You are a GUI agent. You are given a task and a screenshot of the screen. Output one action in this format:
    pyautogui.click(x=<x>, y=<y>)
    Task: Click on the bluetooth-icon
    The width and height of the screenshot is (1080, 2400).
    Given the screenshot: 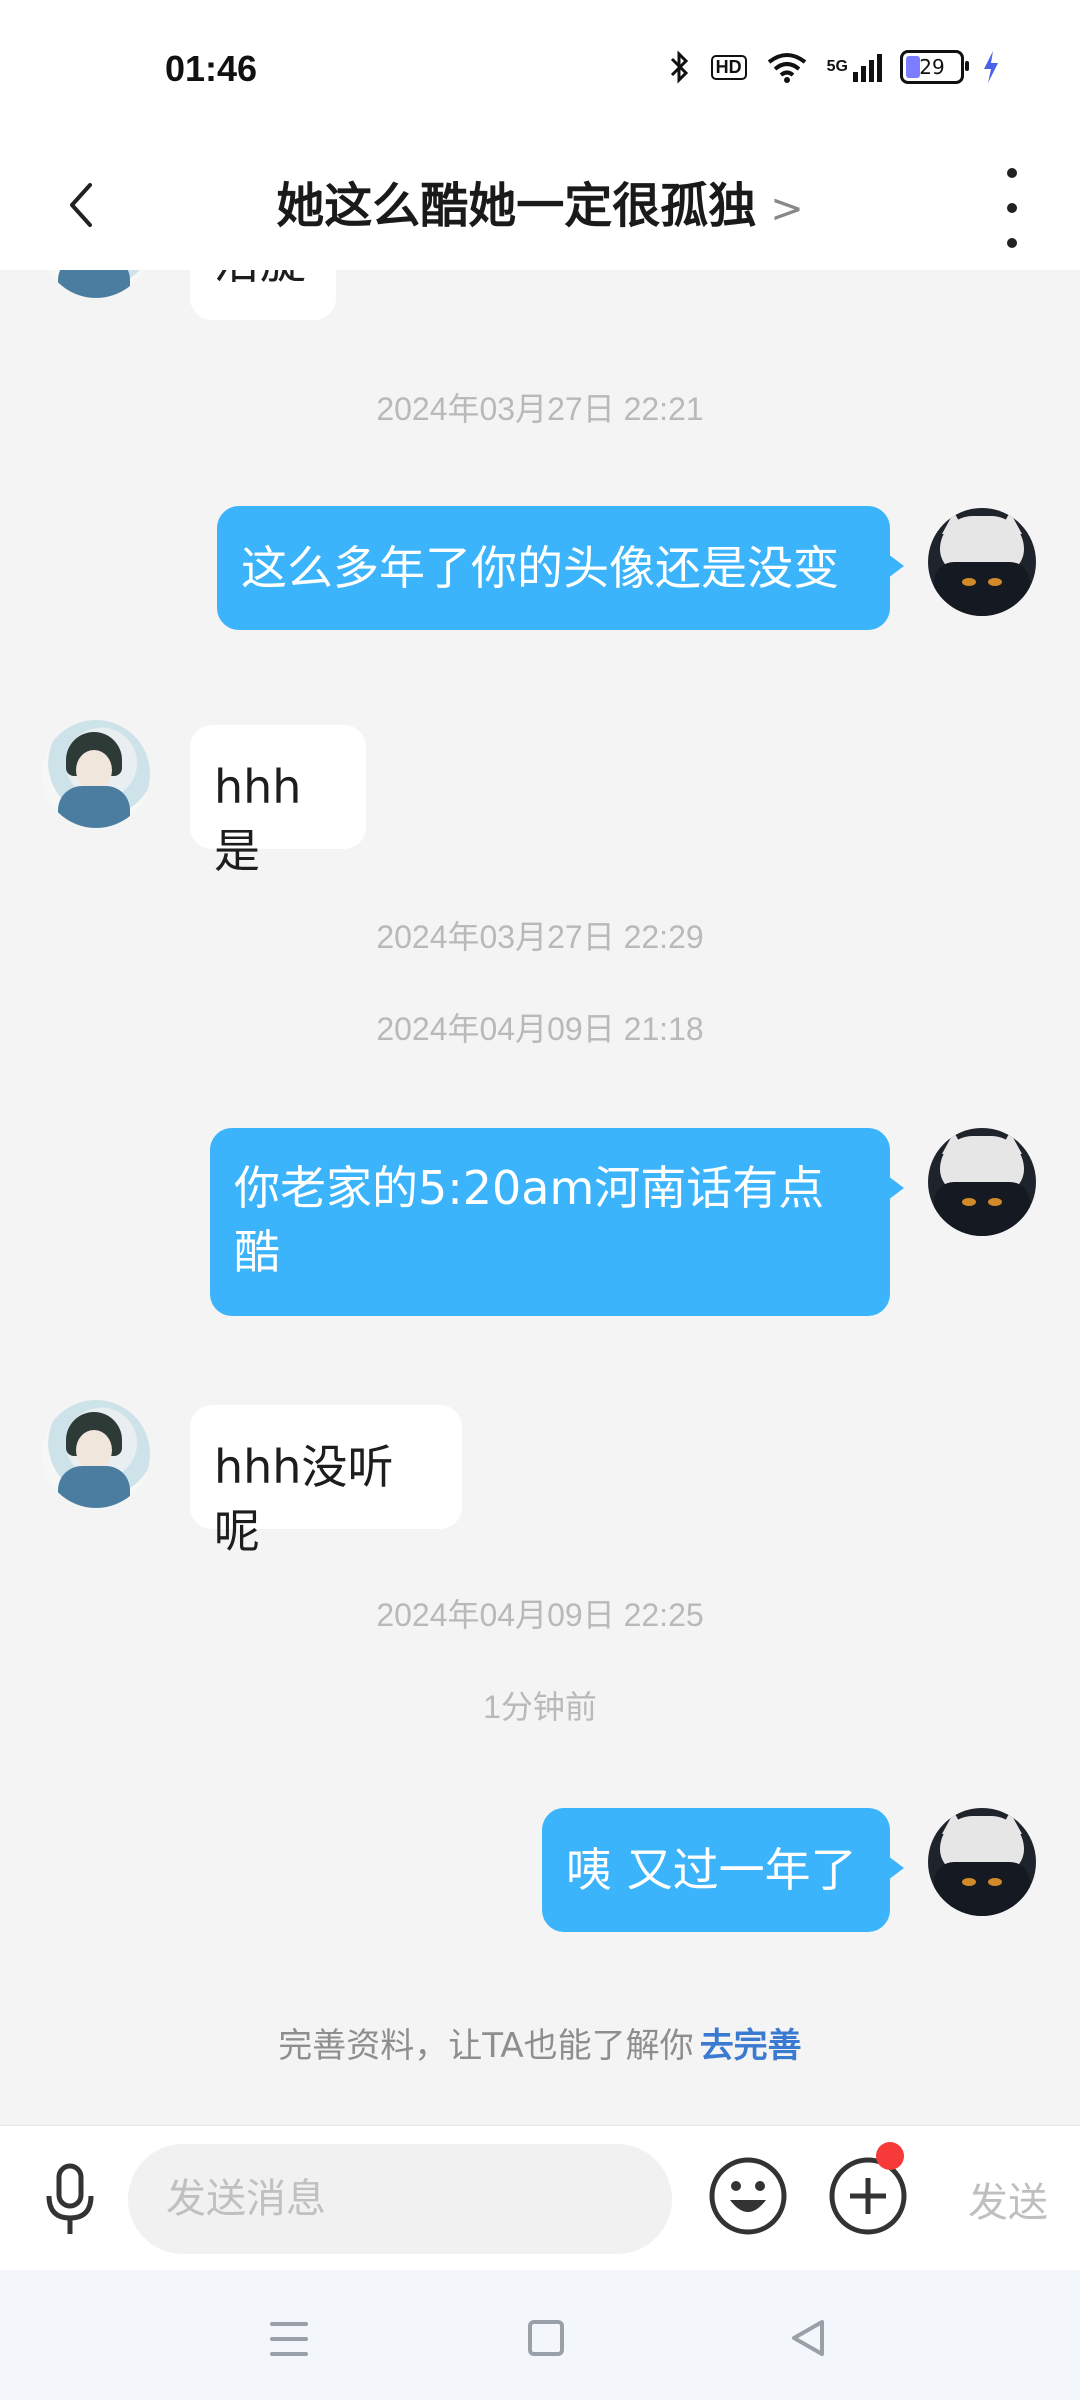 What is the action you would take?
    pyautogui.click(x=680, y=67)
    